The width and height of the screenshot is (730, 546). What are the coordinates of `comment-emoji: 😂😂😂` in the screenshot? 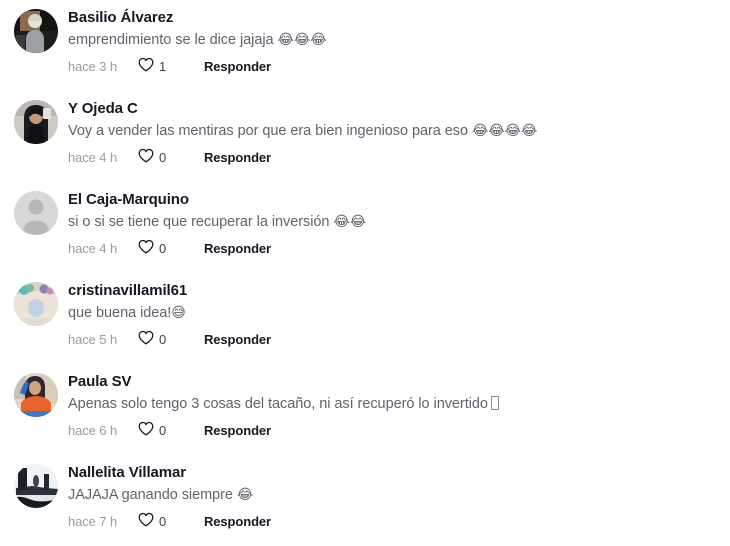 It's located at (302, 40).